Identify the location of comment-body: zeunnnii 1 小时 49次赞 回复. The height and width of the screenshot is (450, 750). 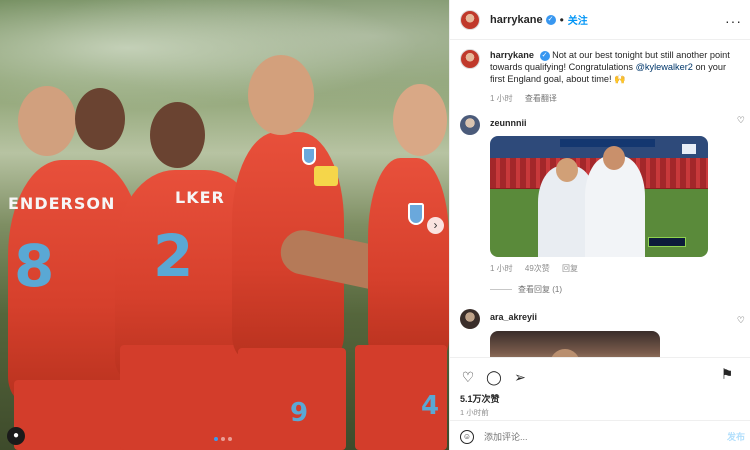
(605, 194).